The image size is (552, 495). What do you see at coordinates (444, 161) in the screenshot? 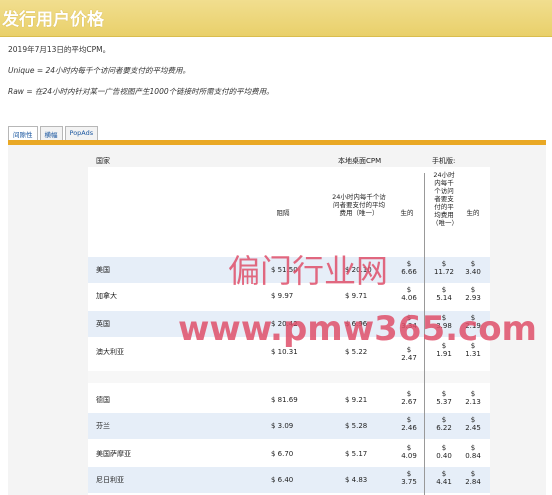
I see `header-mobile: 手机版:` at bounding box center [444, 161].